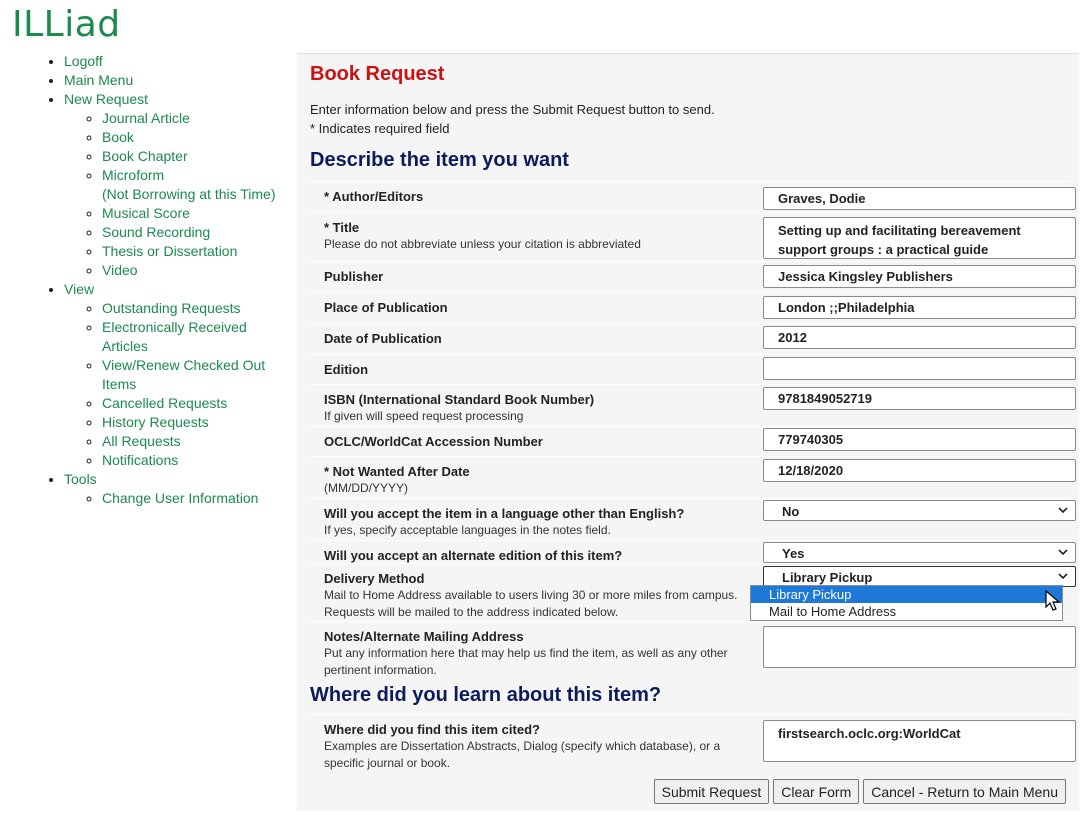 The image size is (1090, 815). I want to click on cancel-return-button: Cancel - Return to Main Menu, so click(964, 791).